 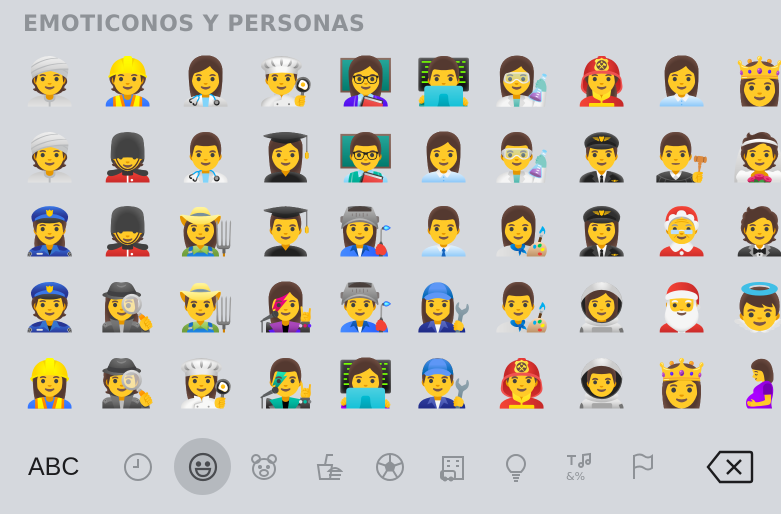 I want to click on ball-icon, so click(x=390, y=467).